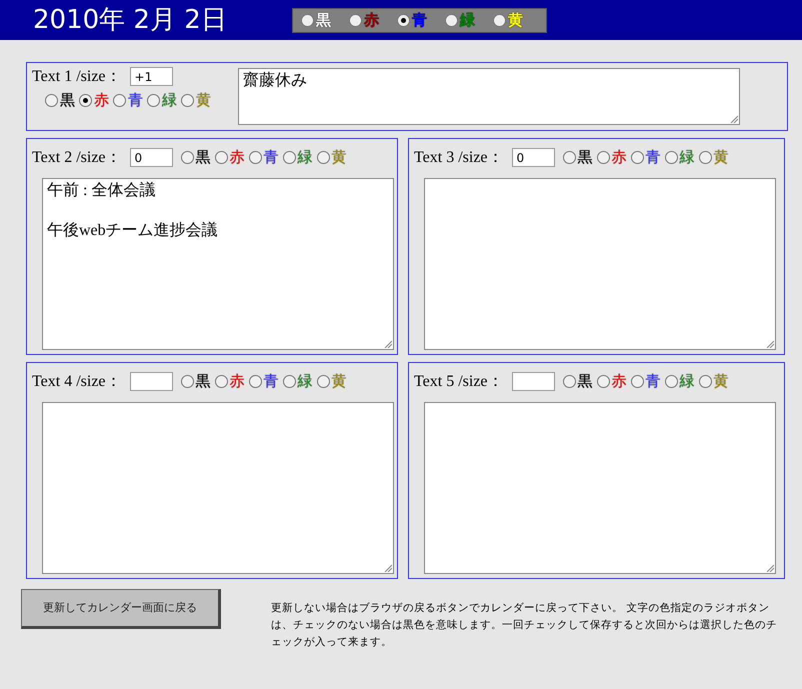 Image resolution: width=802 pixels, height=689 pixels. What do you see at coordinates (101, 191) in the screenshot?
I see `text-line: 午前 : 全体会議` at bounding box center [101, 191].